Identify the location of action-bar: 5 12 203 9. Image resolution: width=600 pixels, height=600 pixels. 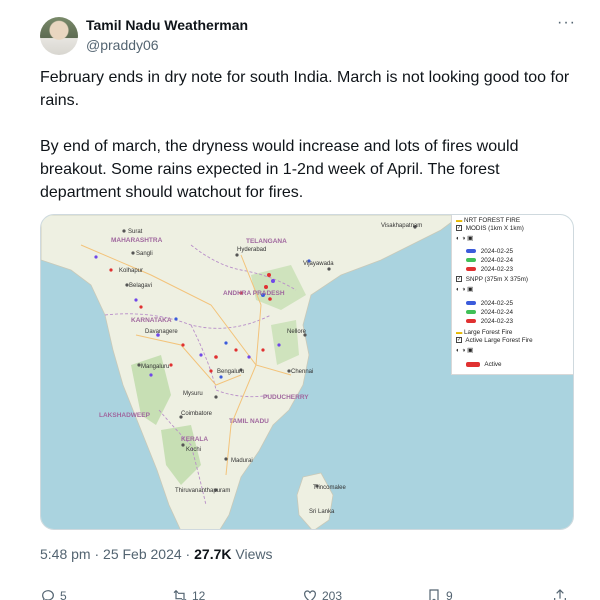
(305, 594).